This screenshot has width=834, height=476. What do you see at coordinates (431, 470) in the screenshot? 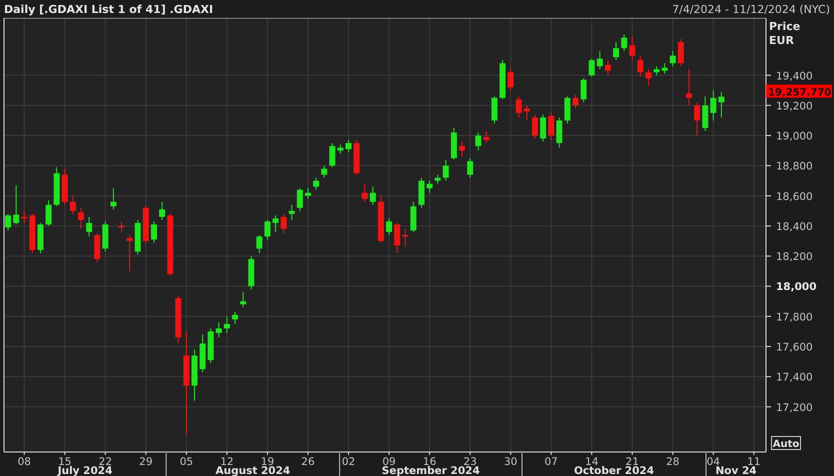
I see `month-label: September 2024` at bounding box center [431, 470].